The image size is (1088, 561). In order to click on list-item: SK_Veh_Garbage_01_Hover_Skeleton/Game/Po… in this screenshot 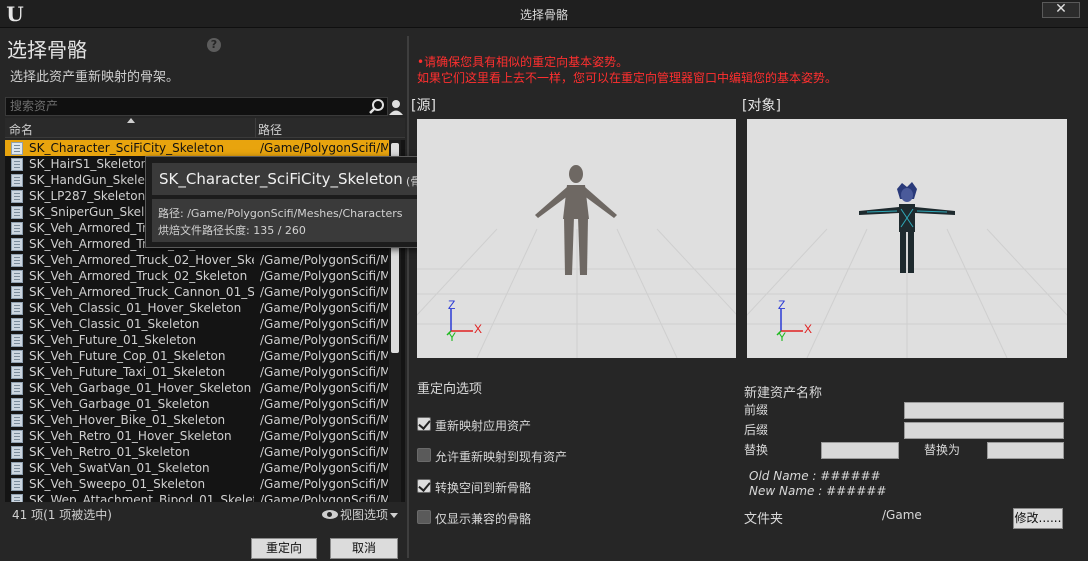, I will do `click(198, 388)`.